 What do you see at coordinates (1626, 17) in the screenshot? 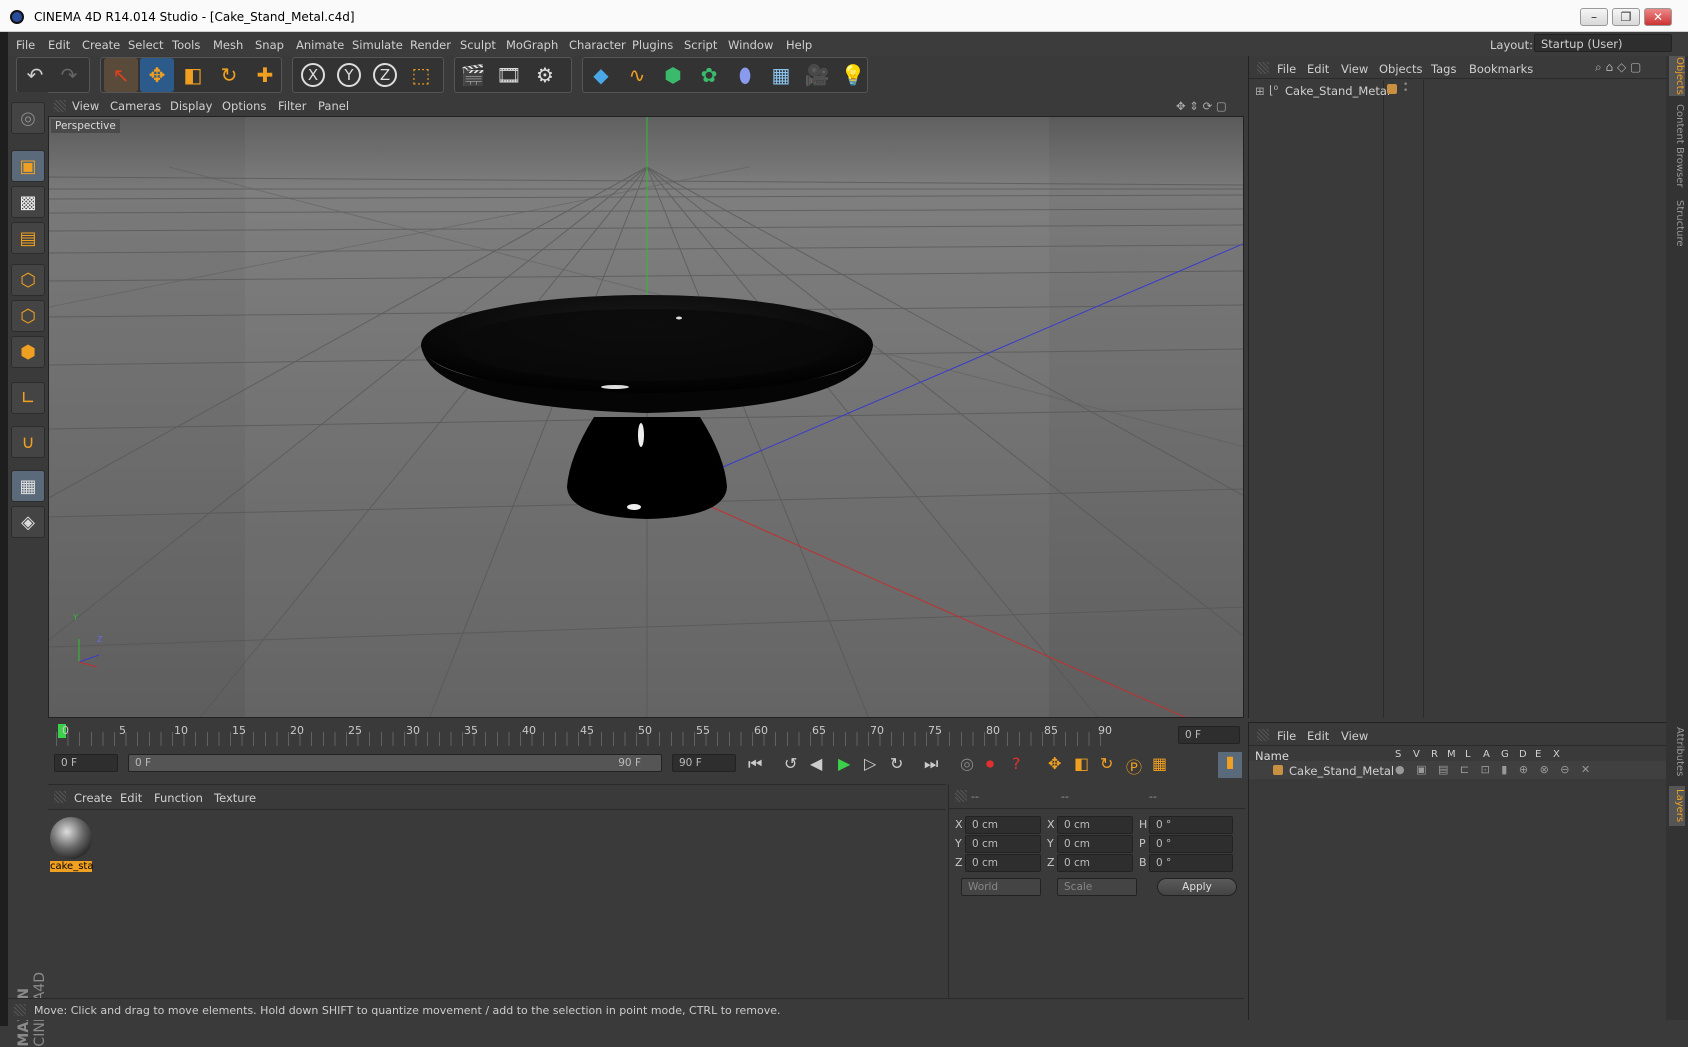
I see `maximize-button: ❐` at bounding box center [1626, 17].